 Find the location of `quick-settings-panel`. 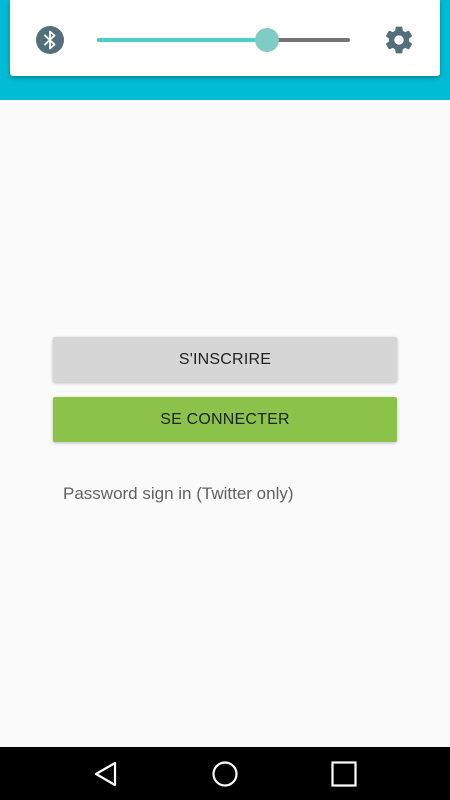

quick-settings-panel is located at coordinates (225, 38).